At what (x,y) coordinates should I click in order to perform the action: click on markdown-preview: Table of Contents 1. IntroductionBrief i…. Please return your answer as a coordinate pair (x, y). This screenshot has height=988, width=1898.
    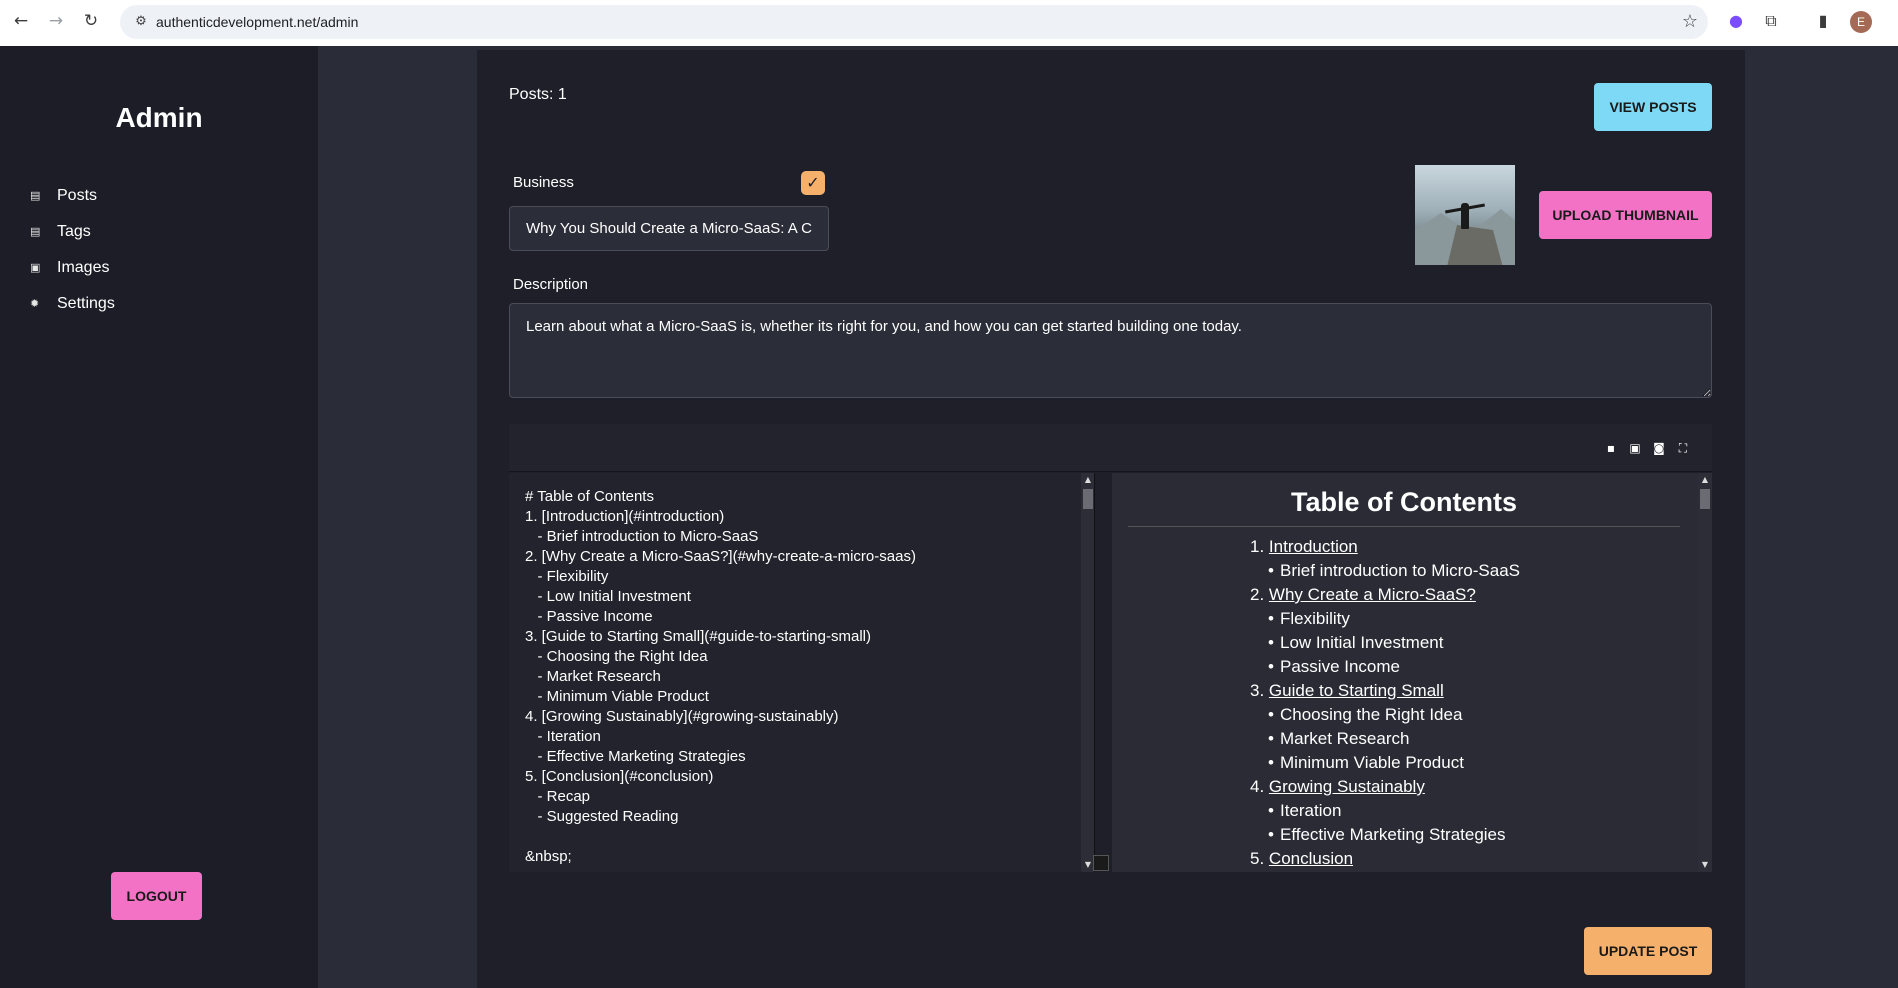
    Looking at the image, I should click on (1412, 672).